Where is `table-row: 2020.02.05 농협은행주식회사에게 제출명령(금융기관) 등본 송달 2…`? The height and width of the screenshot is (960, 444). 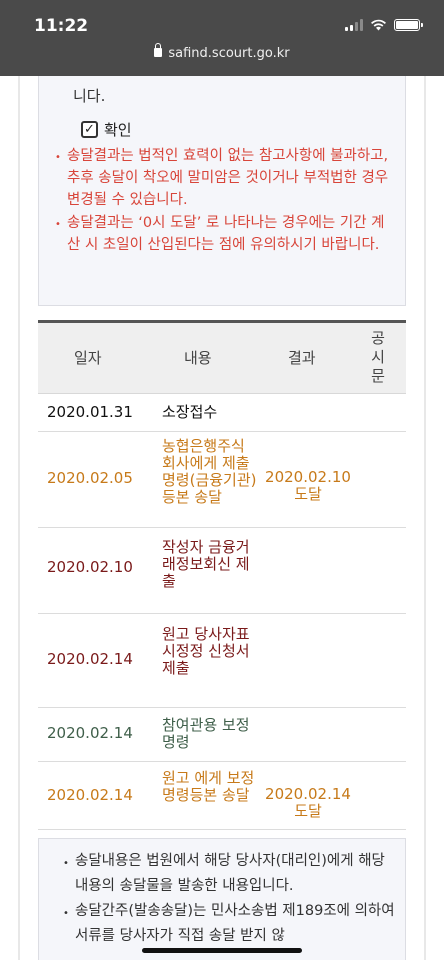 table-row: 2020.02.05 농협은행주식회사에게 제출명령(금융기관) 등본 송달 2… is located at coordinates (222, 480).